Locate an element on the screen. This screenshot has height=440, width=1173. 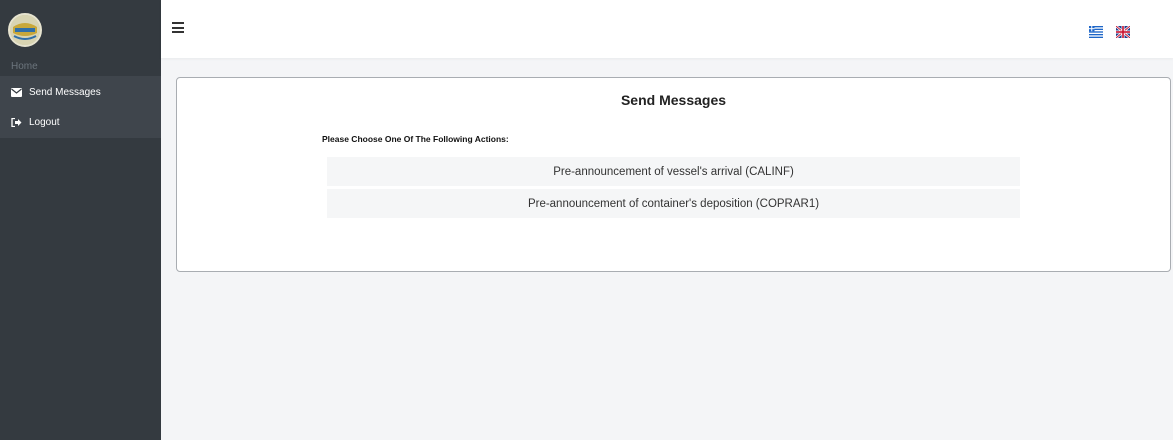
sidebar: Home Send Messages Logout is located at coordinates (80, 220).